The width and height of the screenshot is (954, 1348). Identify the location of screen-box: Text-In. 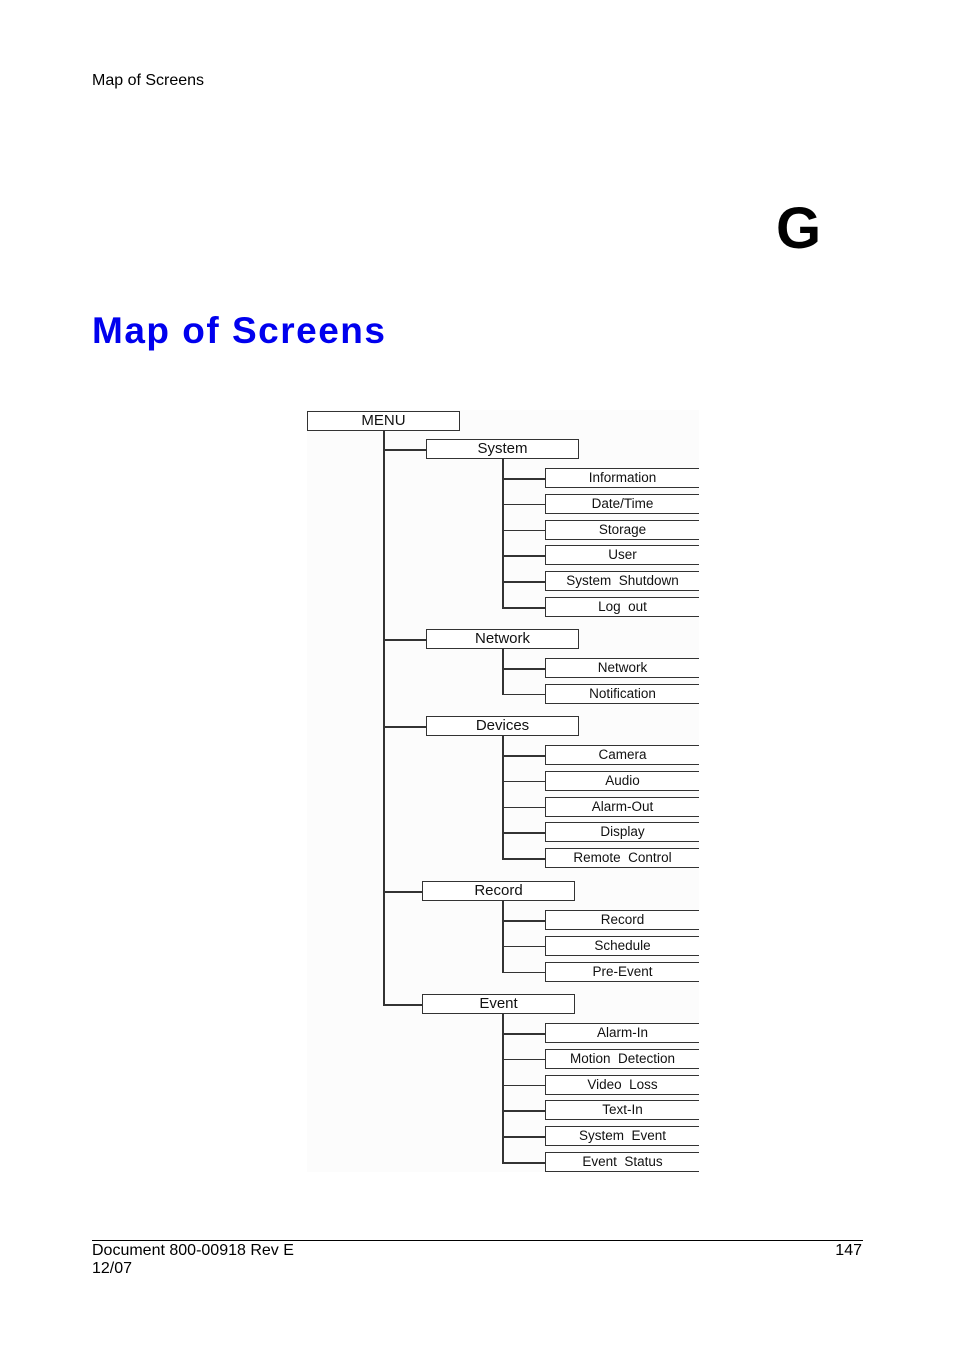
(622, 1110).